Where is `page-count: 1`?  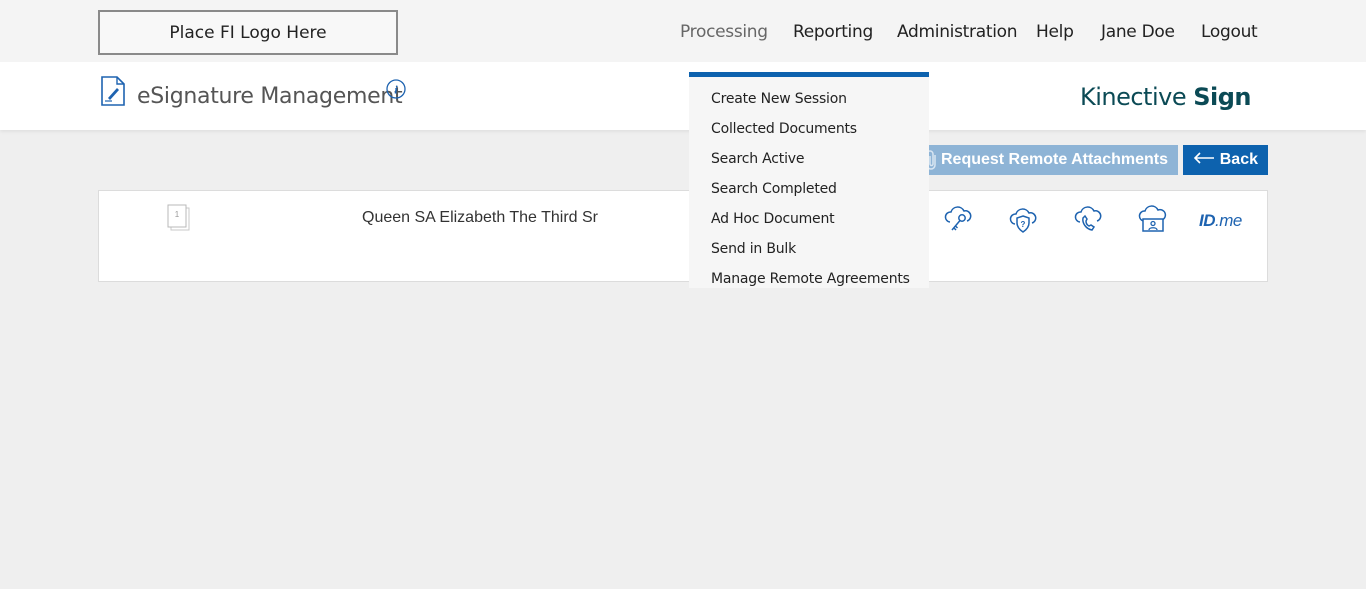
page-count: 1 is located at coordinates (177, 214).